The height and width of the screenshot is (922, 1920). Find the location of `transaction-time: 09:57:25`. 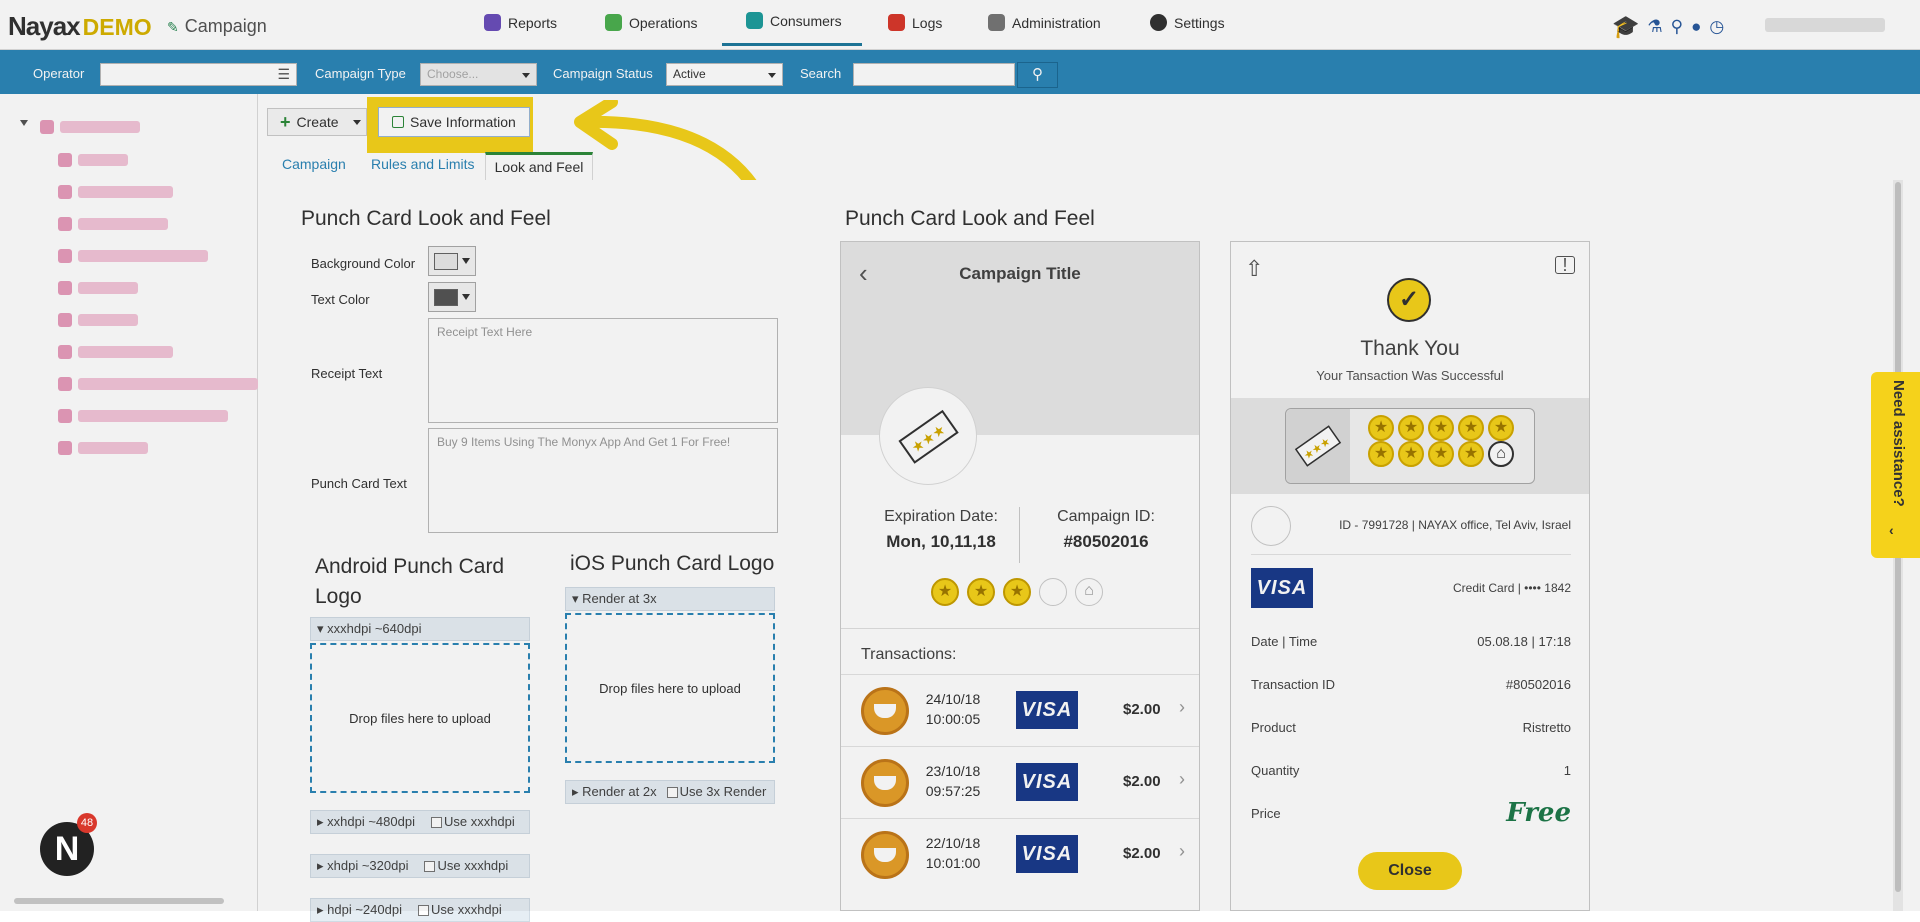

transaction-time: 09:57:25 is located at coordinates (953, 791).